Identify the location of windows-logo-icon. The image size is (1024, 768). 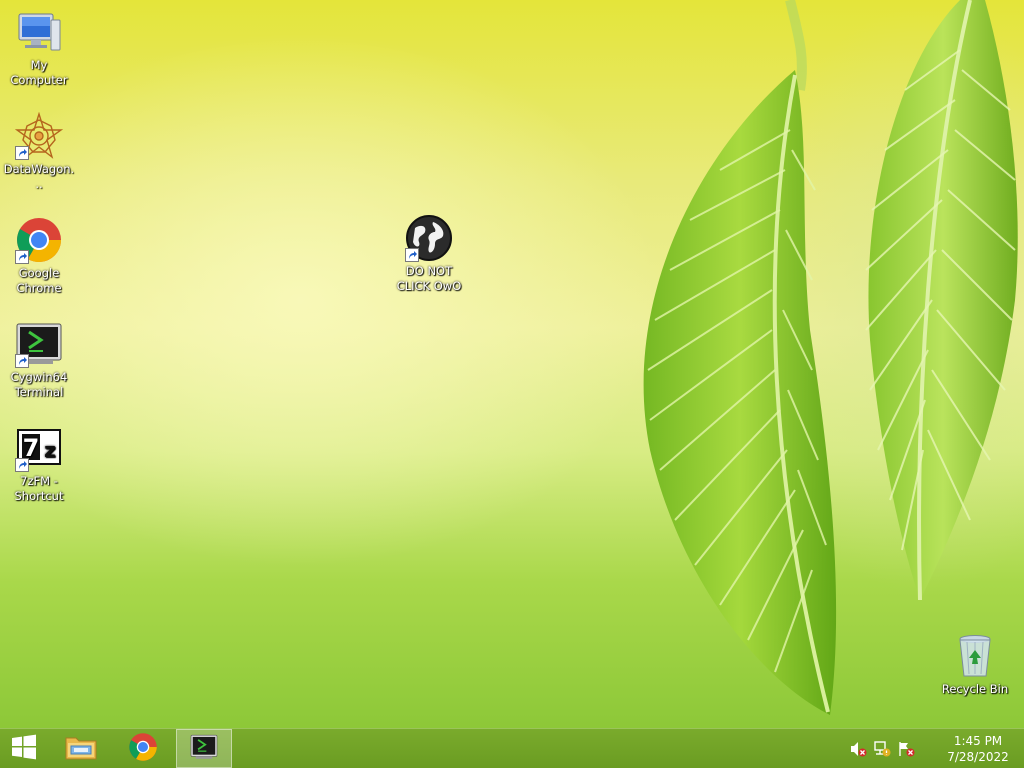
(24, 749).